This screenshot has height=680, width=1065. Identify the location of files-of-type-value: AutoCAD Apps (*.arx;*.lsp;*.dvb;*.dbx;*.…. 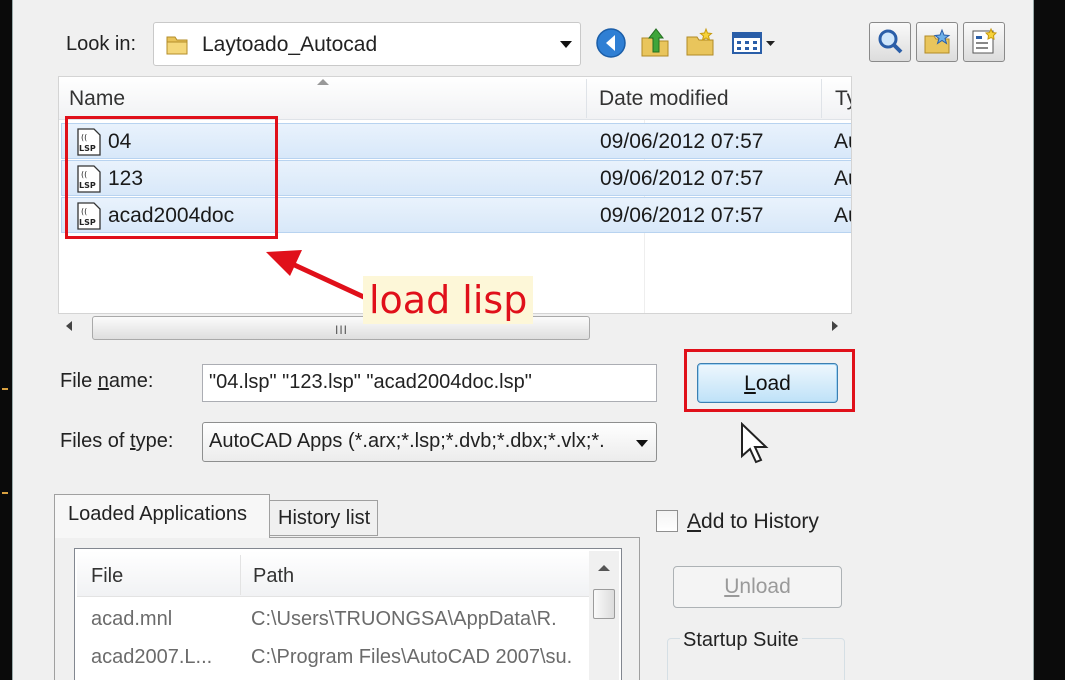
(407, 441).